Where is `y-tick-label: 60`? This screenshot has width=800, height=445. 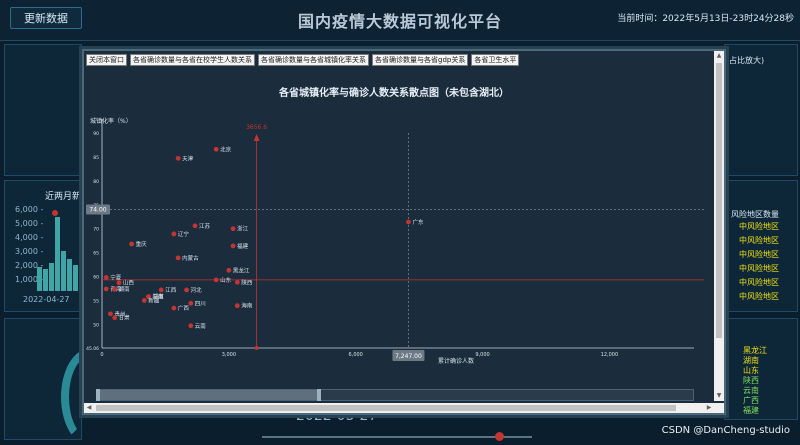
y-tick-label: 60 is located at coordinates (96, 278).